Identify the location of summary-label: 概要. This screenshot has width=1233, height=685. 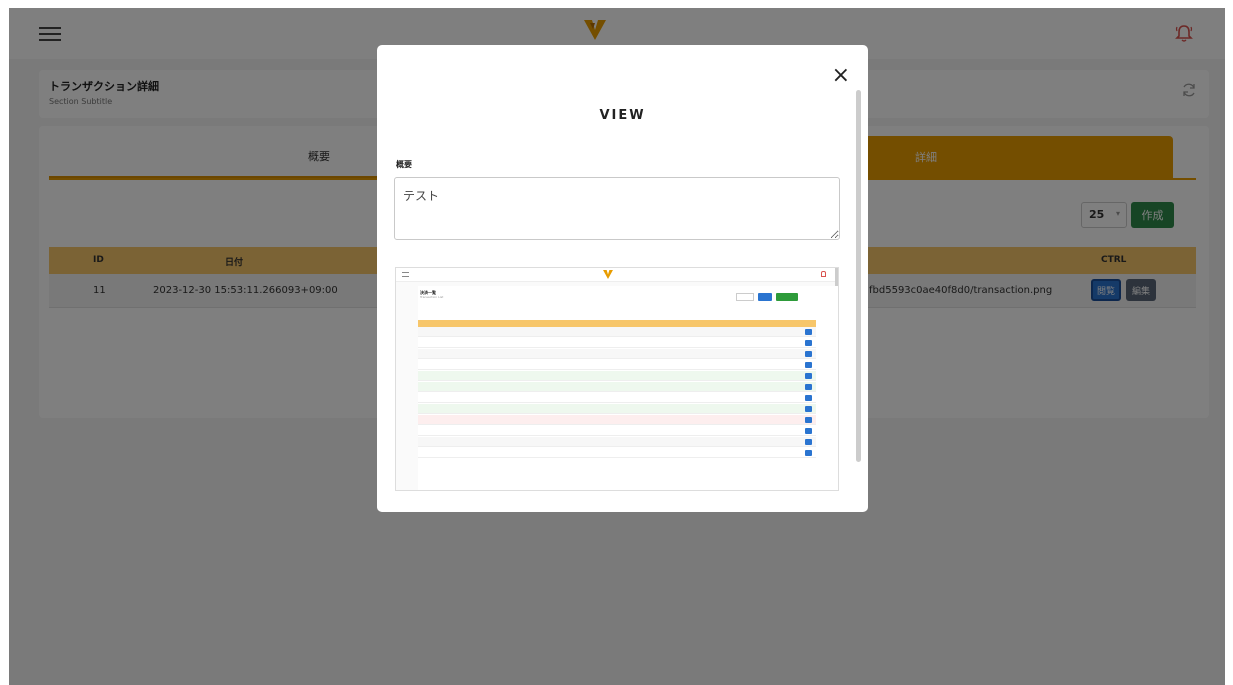
(404, 164).